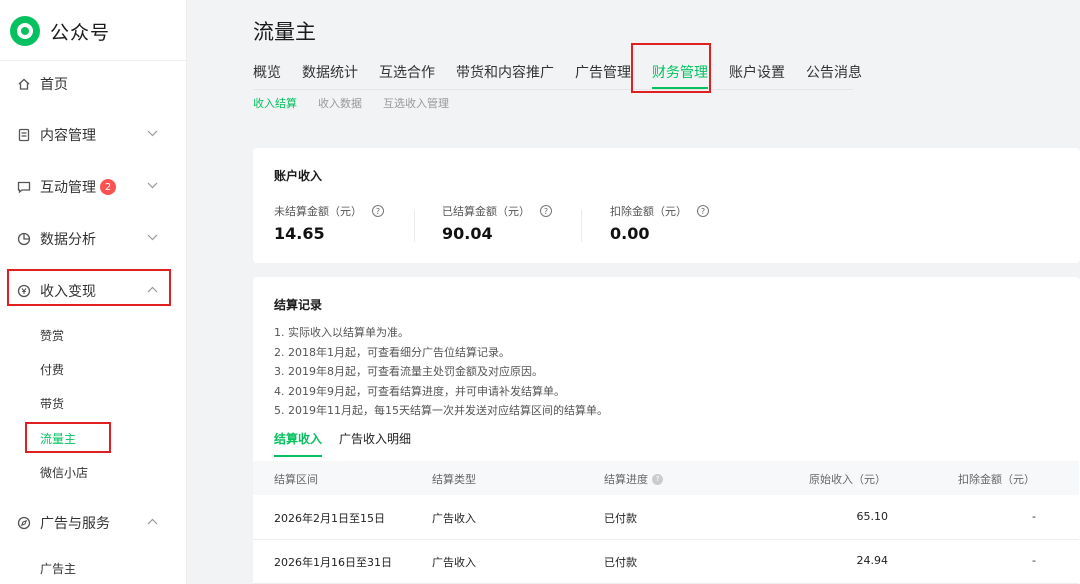 The height and width of the screenshot is (584, 1080). What do you see at coordinates (52, 404) in the screenshot?
I see `sidebar-subitem-commerce: 带货` at bounding box center [52, 404].